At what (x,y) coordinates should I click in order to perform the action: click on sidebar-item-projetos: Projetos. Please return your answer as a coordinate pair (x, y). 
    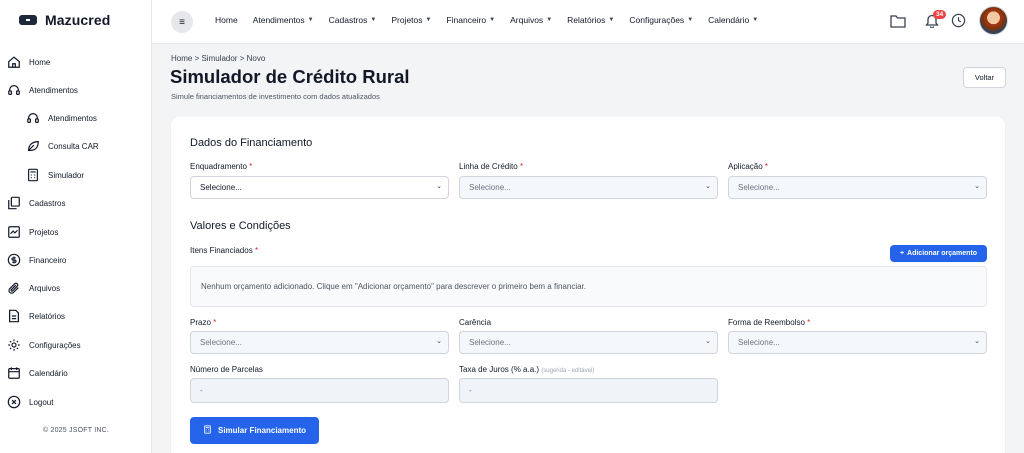
    Looking at the image, I should click on (32, 232).